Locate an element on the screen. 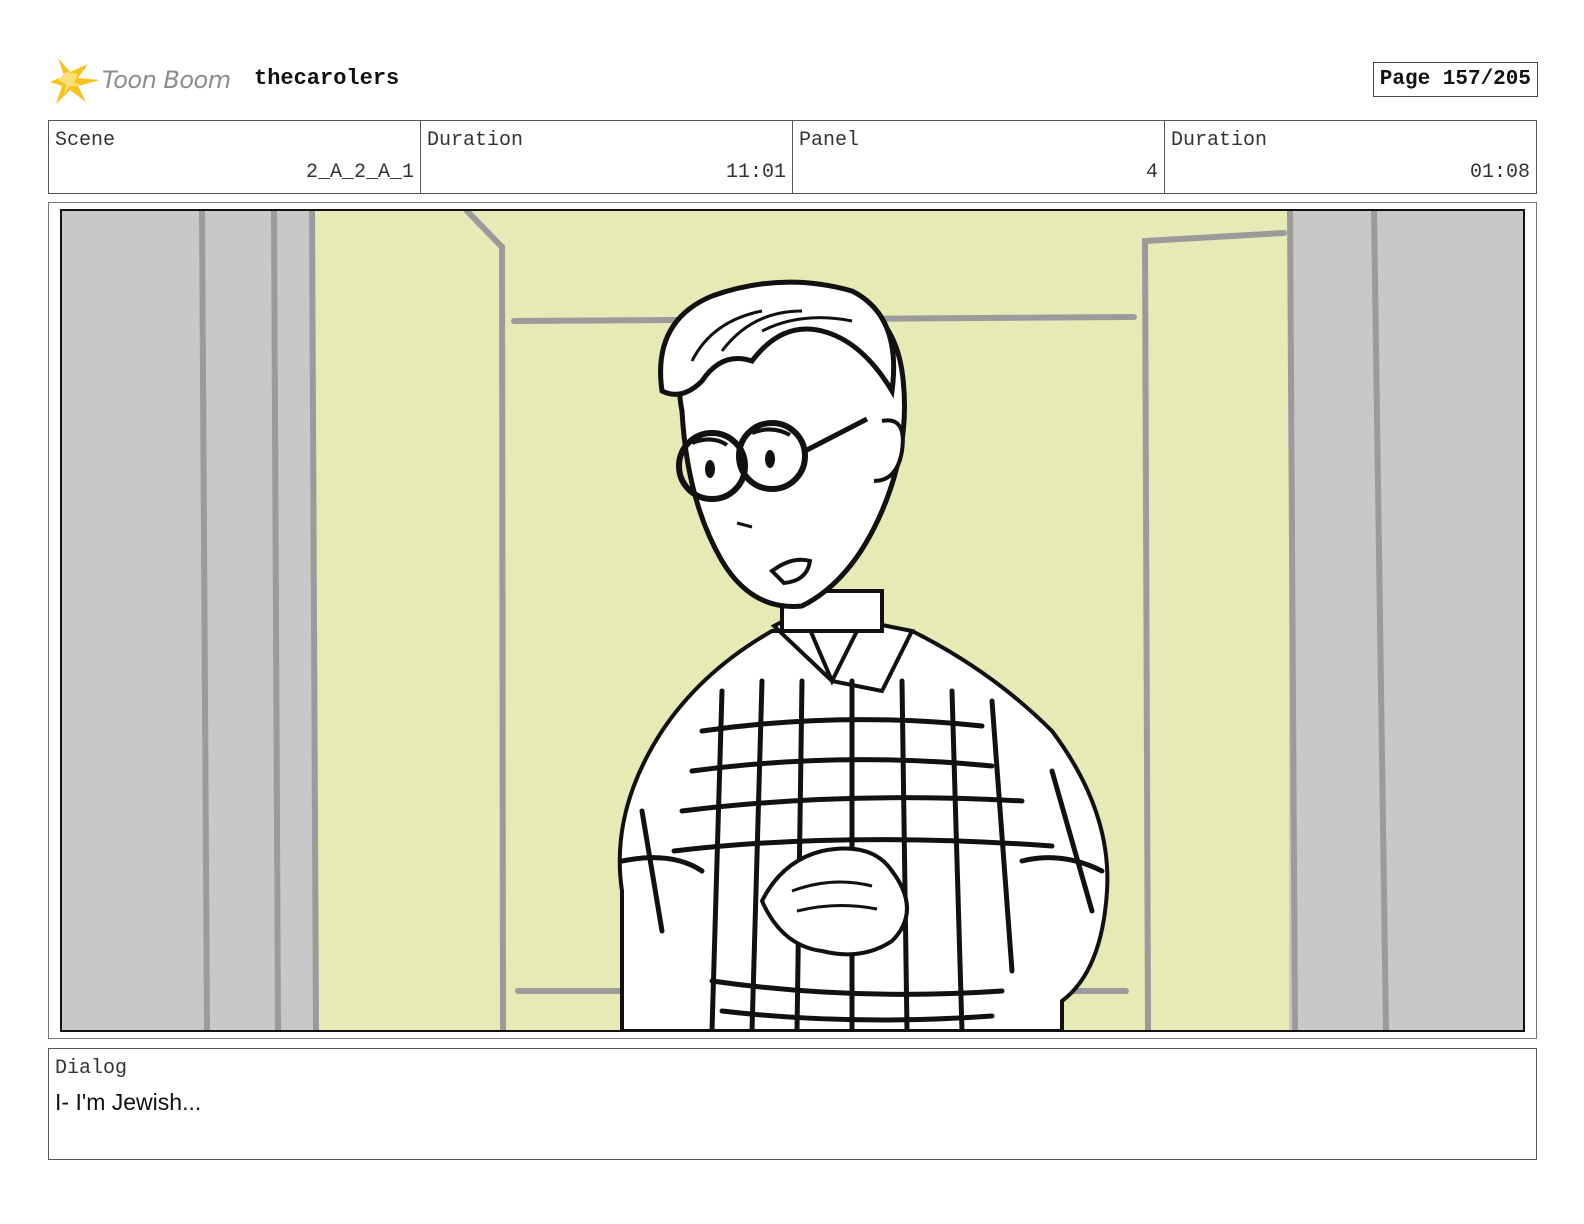 The width and height of the screenshot is (1584, 1224). toon-boom-logo: Toon Boom is located at coordinates (143, 81).